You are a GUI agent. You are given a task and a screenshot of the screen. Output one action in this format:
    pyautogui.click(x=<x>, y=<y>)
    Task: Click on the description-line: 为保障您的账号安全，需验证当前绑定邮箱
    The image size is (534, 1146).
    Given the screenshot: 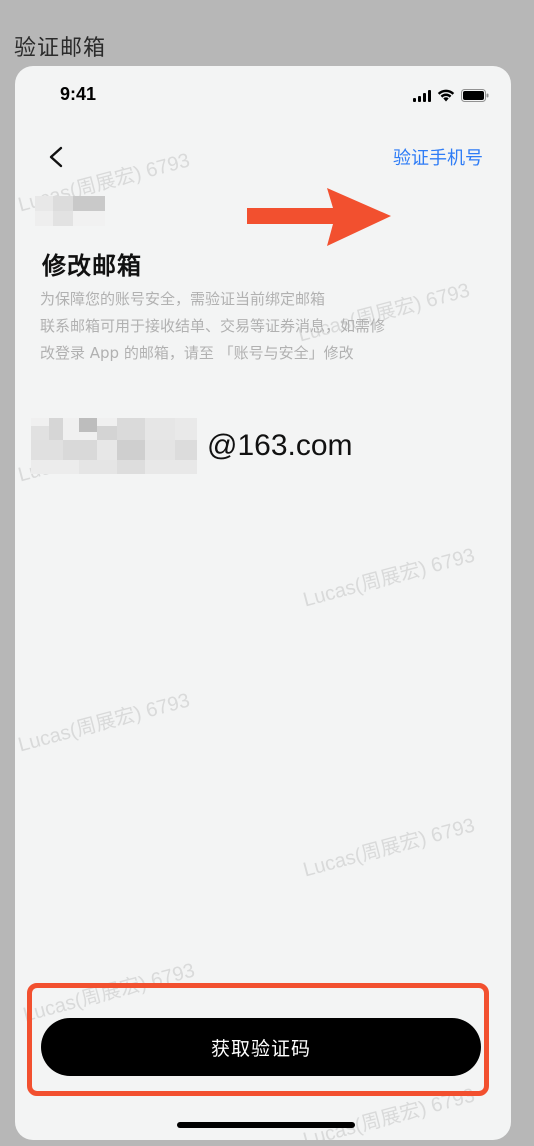 What is the action you would take?
    pyautogui.click(x=183, y=299)
    